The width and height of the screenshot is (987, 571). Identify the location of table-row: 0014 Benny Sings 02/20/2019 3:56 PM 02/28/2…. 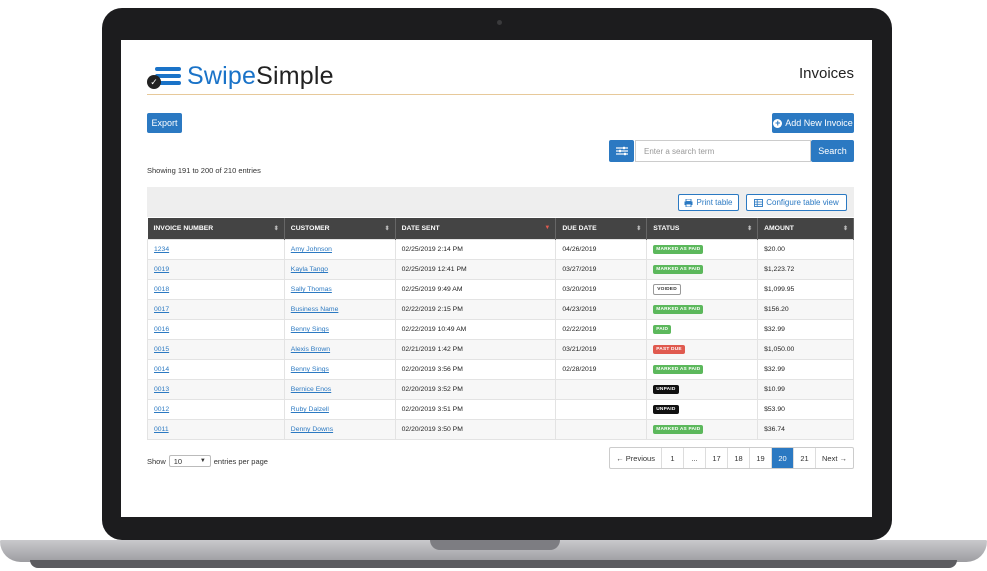
(500, 369).